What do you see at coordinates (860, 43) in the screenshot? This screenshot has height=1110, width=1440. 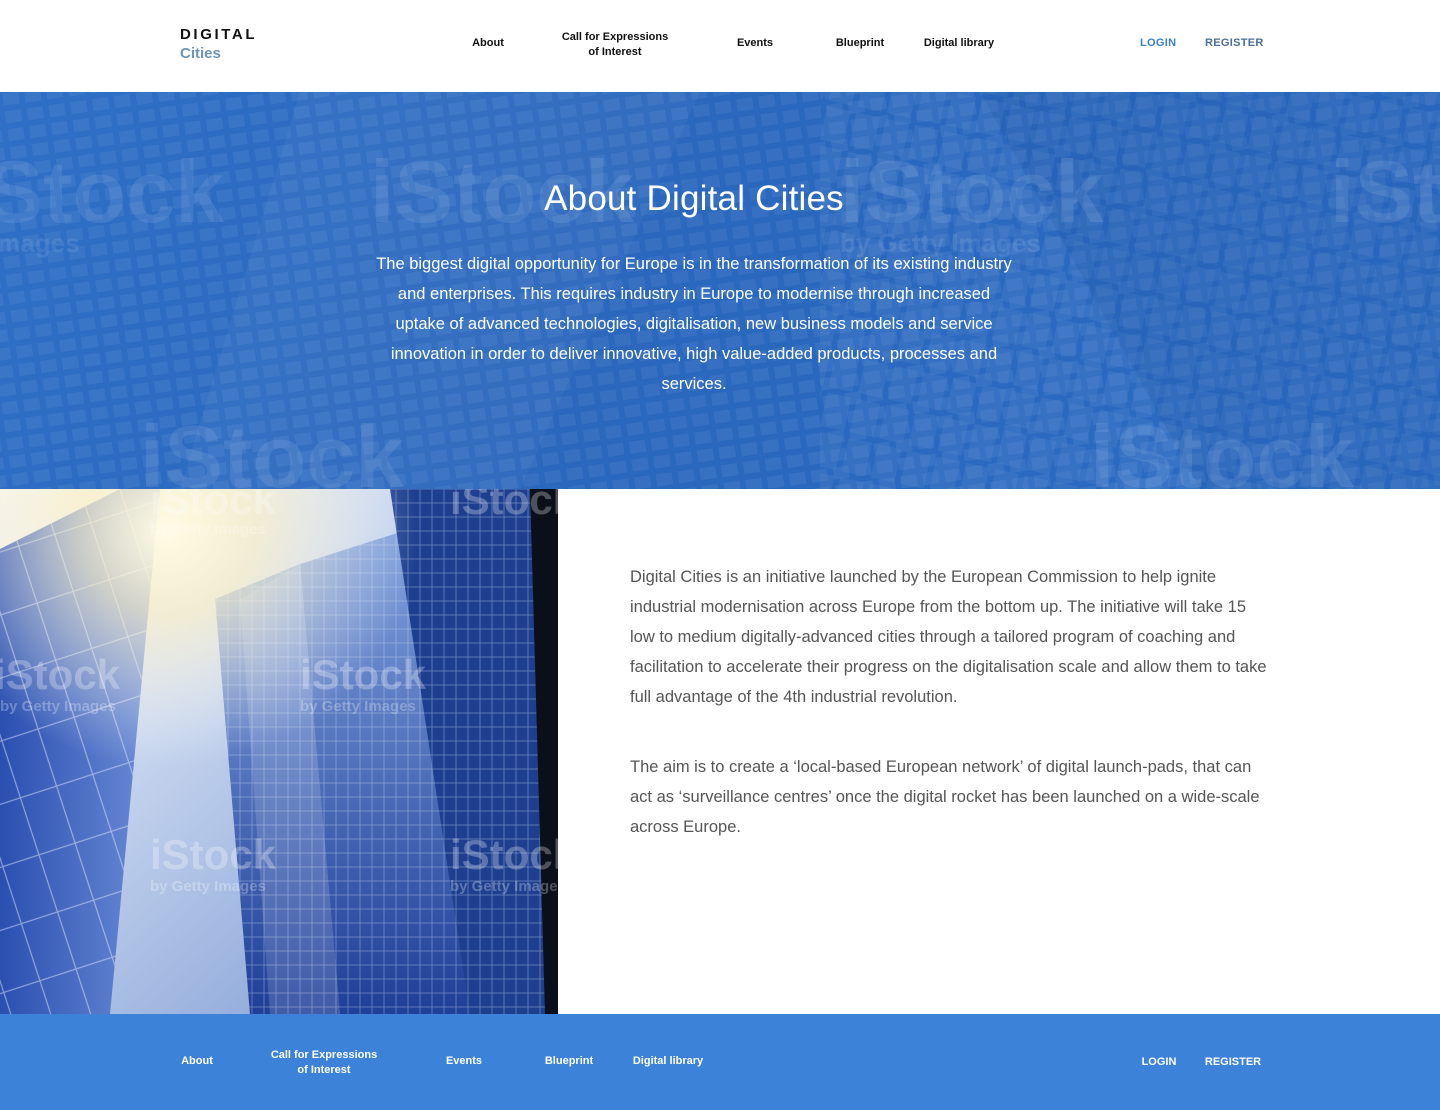 I see `nav-blueprint: Blueprint` at bounding box center [860, 43].